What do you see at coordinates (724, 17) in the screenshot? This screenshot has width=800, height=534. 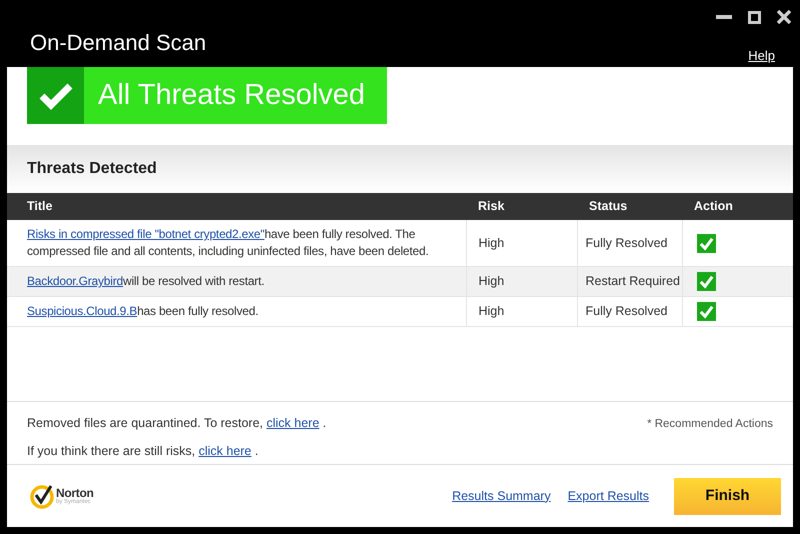 I see `minimize-icon` at bounding box center [724, 17].